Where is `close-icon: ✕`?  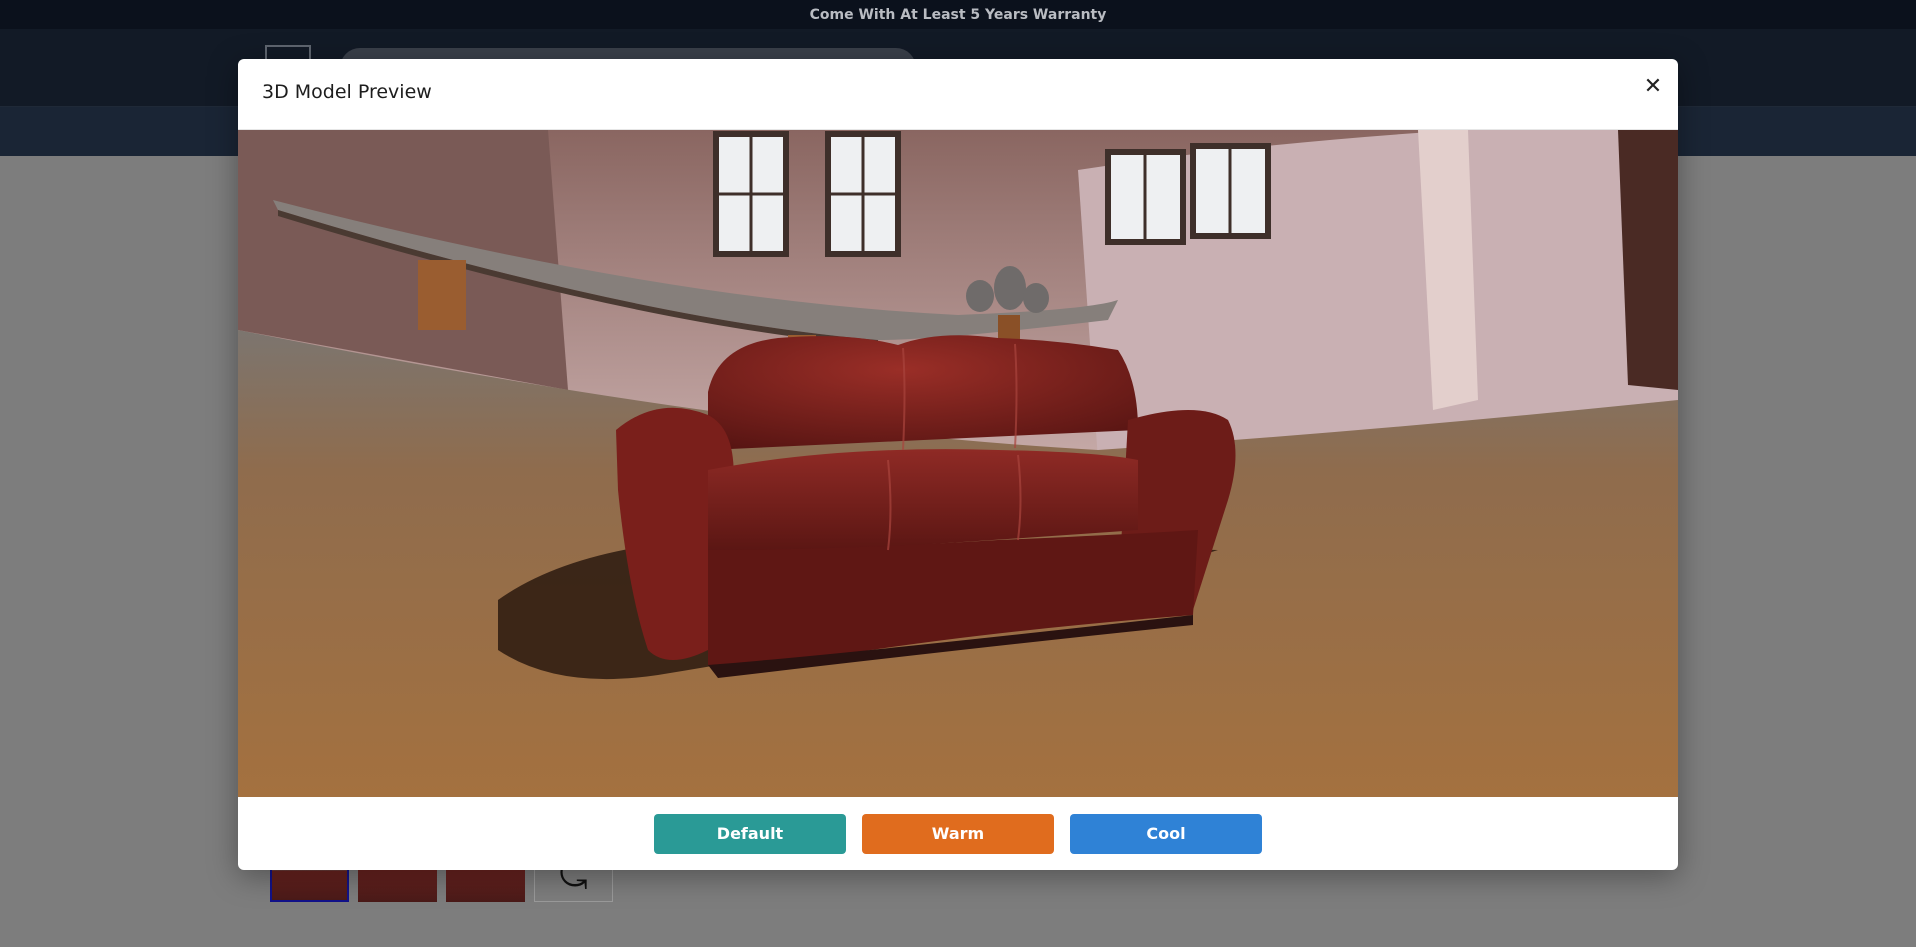 close-icon: ✕ is located at coordinates (1653, 86).